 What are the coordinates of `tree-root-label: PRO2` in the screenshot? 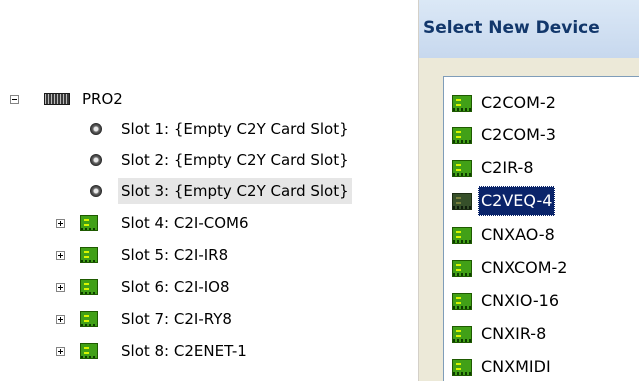 It's located at (102, 99).